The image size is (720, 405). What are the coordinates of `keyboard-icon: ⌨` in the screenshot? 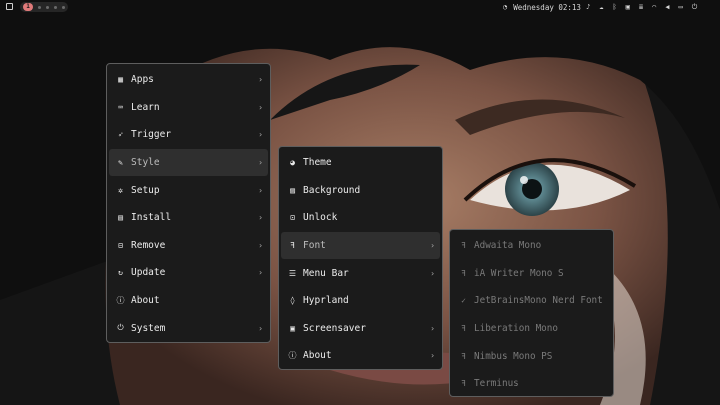 It's located at (120, 107).